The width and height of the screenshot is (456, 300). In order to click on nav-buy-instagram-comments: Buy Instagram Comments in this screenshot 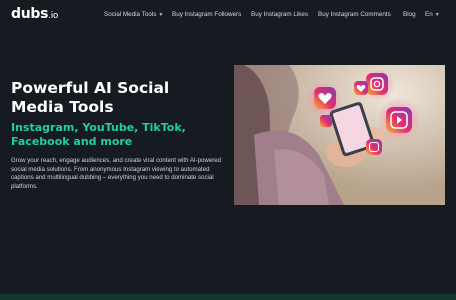, I will do `click(360, 14)`.